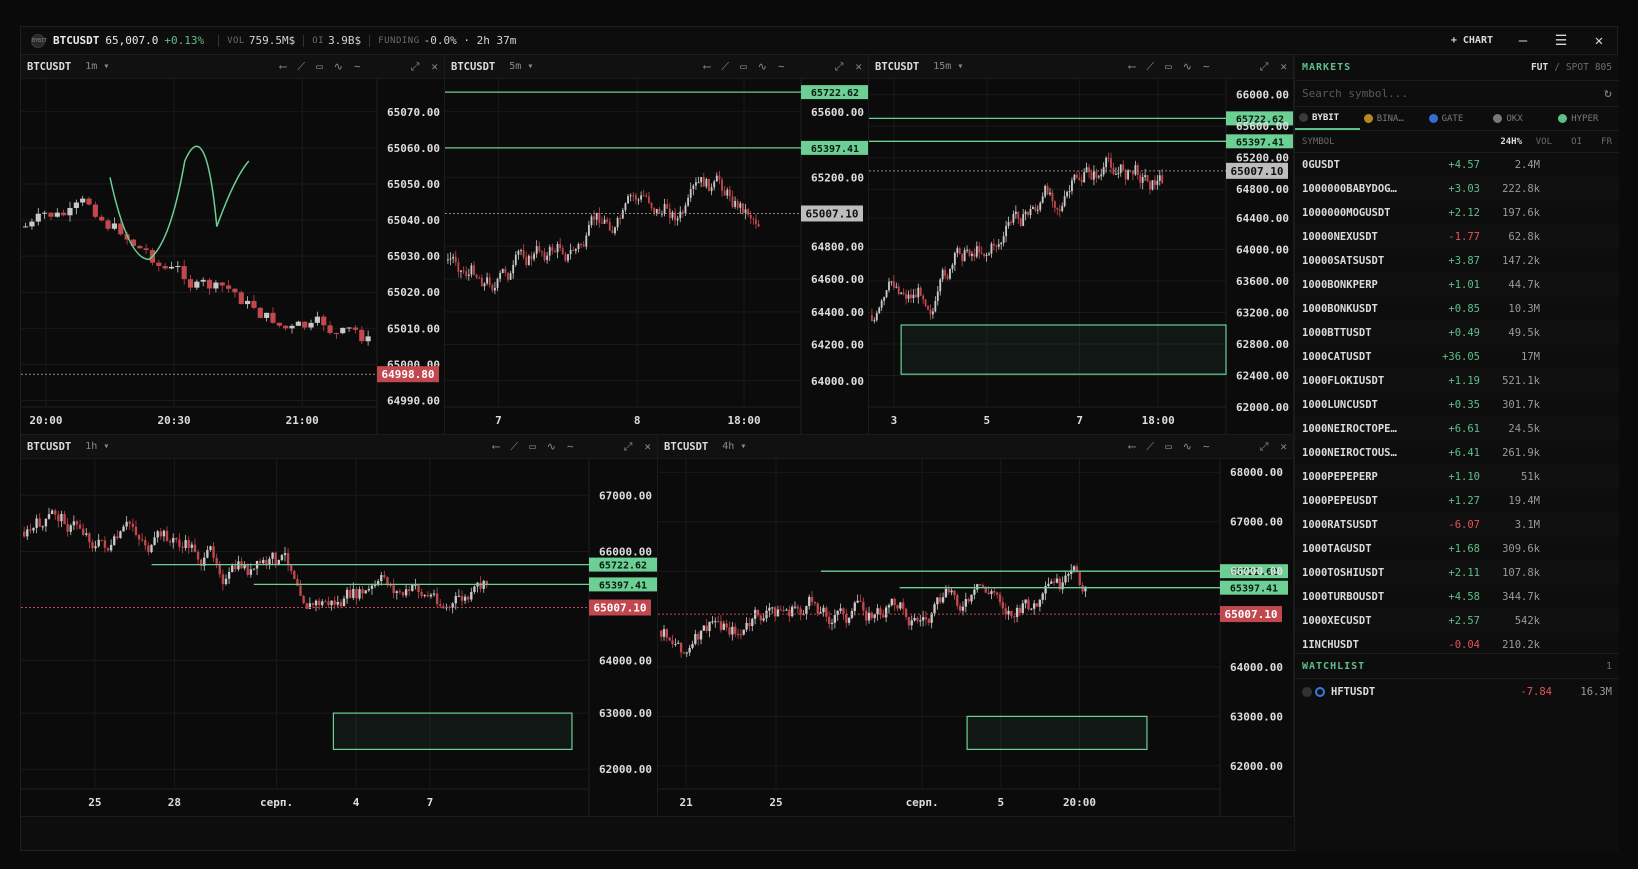 This screenshot has width=1638, height=869. Describe the element at coordinates (734, 446) in the screenshot. I see `timeframe-select: 4h ▾` at that location.